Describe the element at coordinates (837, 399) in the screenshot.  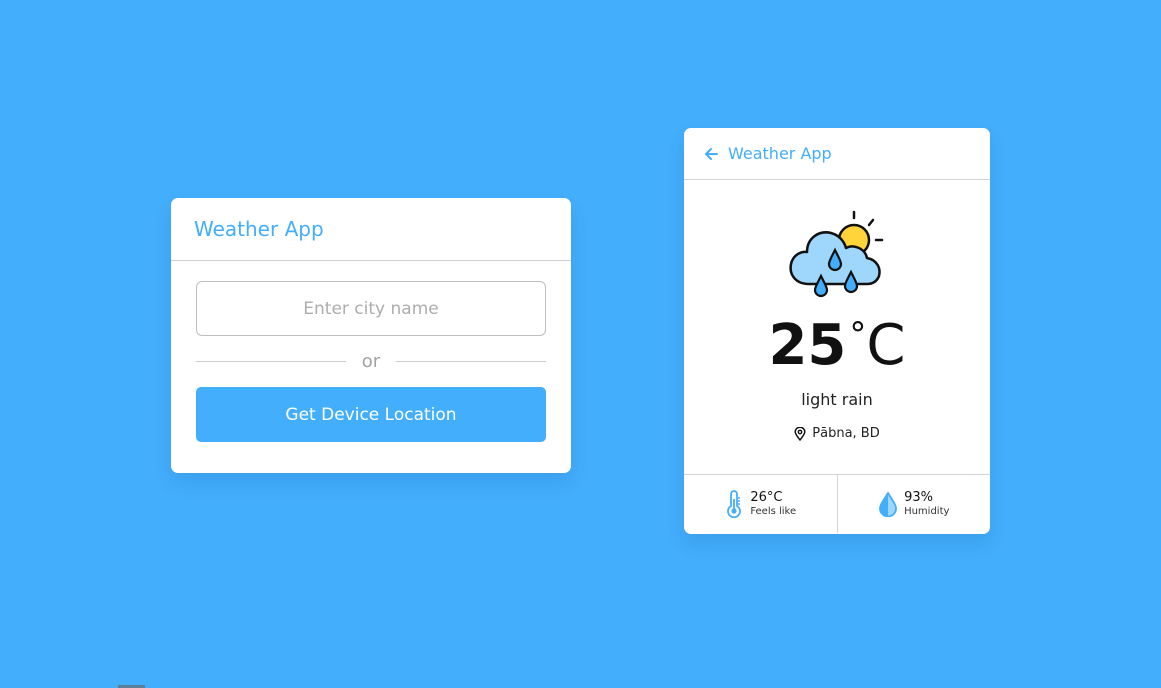
I see `weather-description: light rain` at that location.